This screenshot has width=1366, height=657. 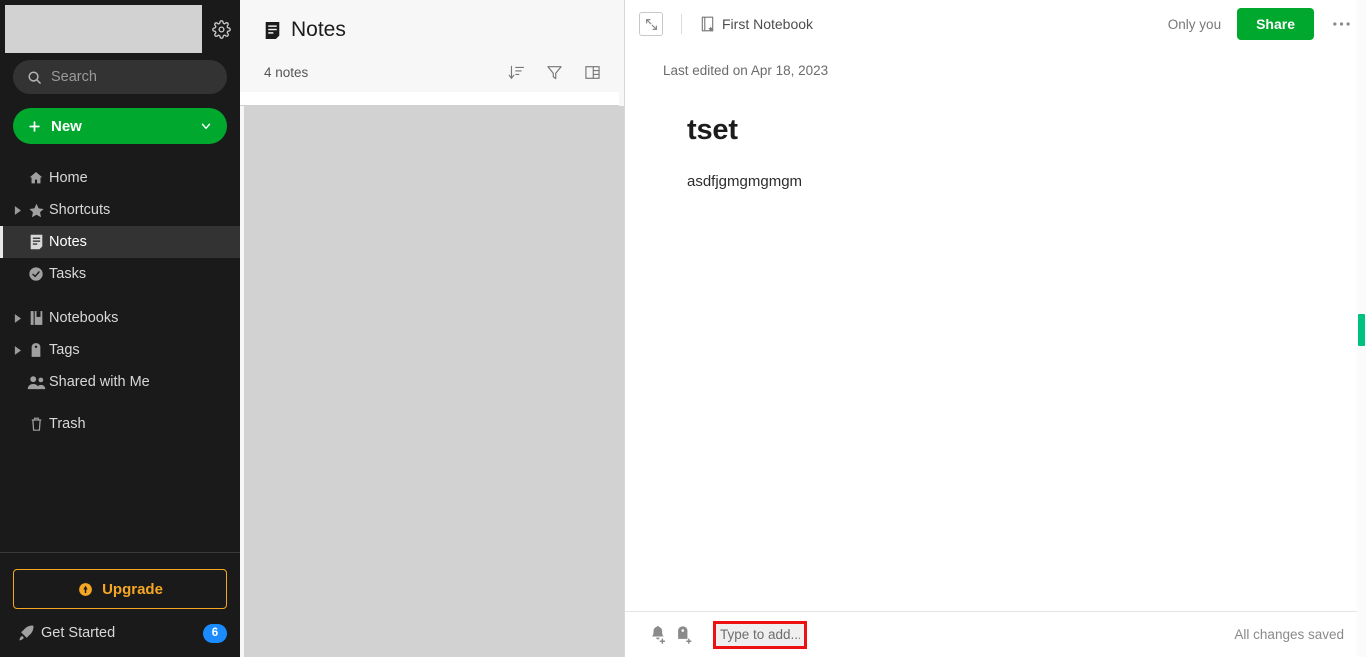 I want to click on tag-input-highlight, so click(x=760, y=634).